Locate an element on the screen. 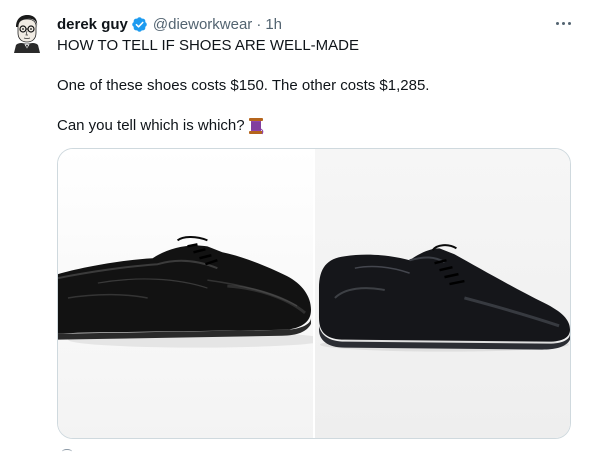  tweet-question: Can you tell which is which? is located at coordinates (151, 125).